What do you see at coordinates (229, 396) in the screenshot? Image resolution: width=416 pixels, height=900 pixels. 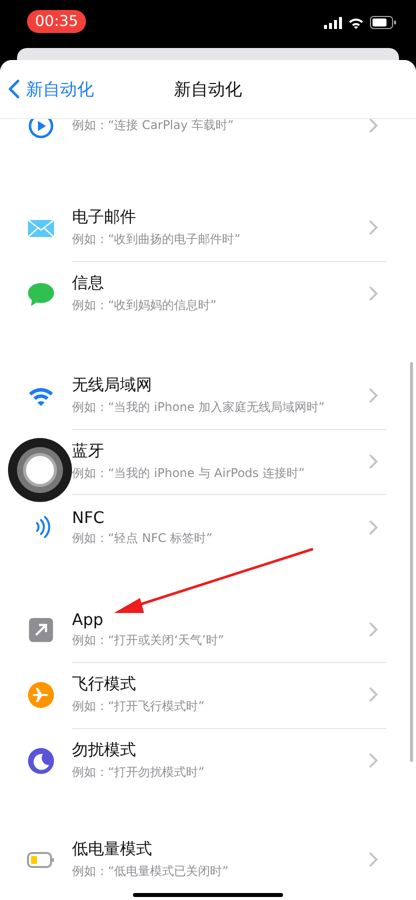 I see `list-row: 无线局域网 例如：“当我的 iPhone 加入家庭无线局域网时”` at bounding box center [229, 396].